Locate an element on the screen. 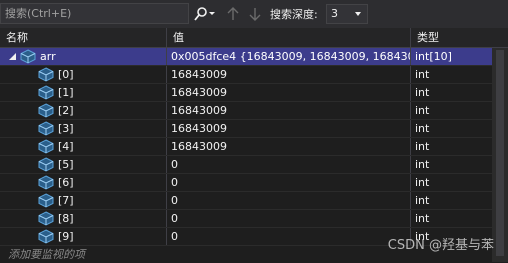  row-name: [0] is located at coordinates (66, 74).